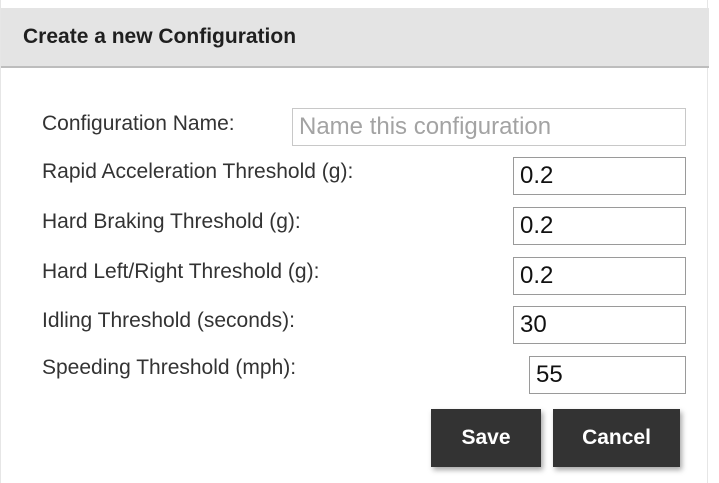  Describe the element at coordinates (599, 176) in the screenshot. I see `rapid-acceleration-input` at that location.